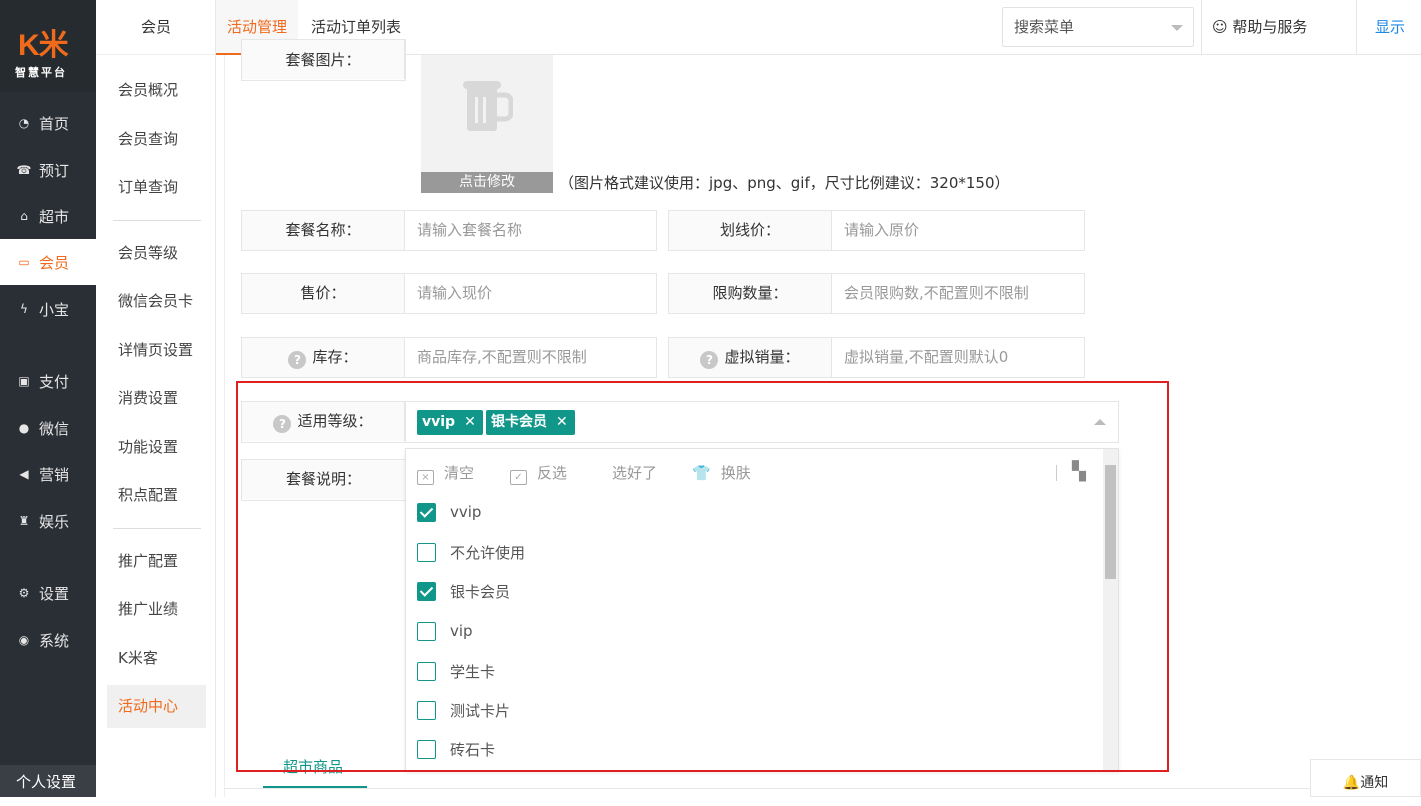 The image size is (1421, 806). What do you see at coordinates (762, 357) in the screenshot?
I see `field-label-text: 虚拟销量：` at bounding box center [762, 357].